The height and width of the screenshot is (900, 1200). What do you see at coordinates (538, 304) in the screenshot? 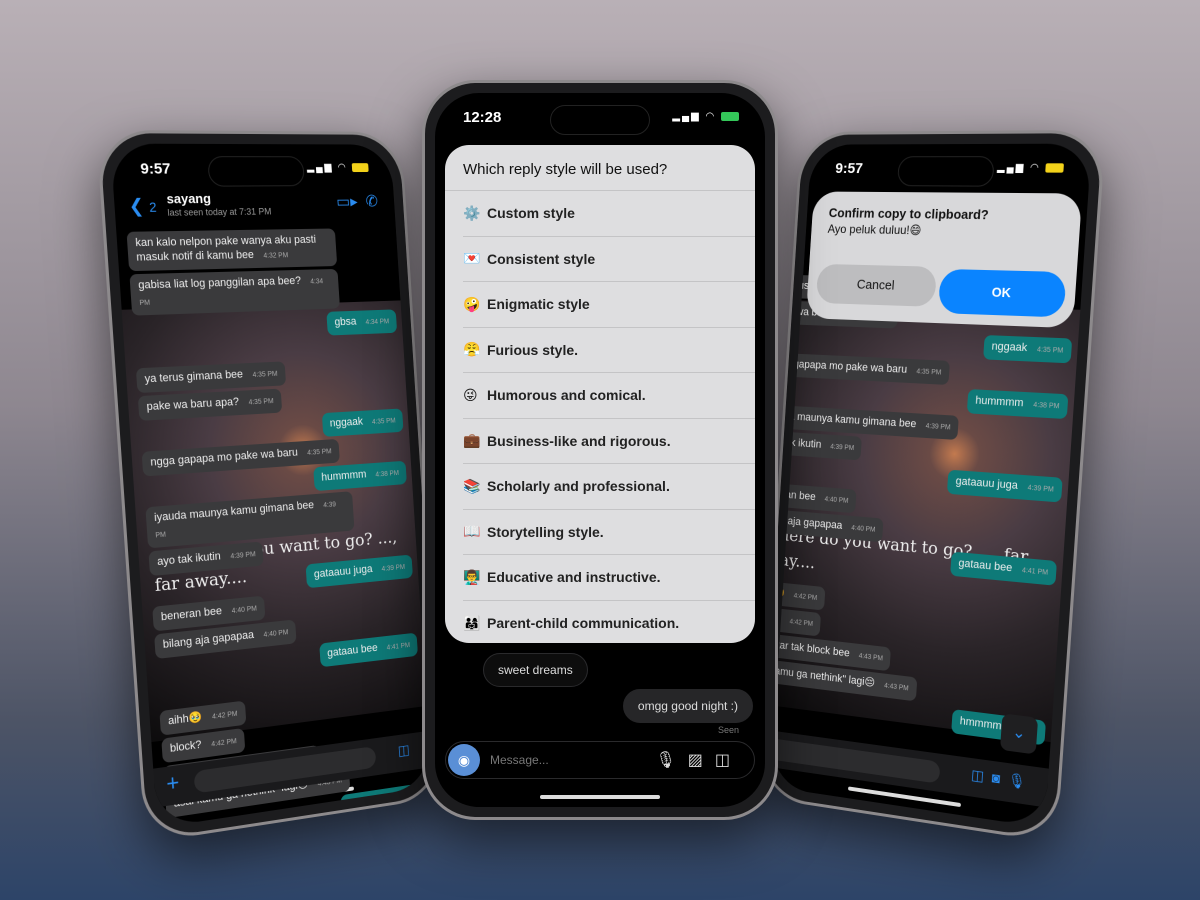
I see `option-label: Enigmatic style` at bounding box center [538, 304].